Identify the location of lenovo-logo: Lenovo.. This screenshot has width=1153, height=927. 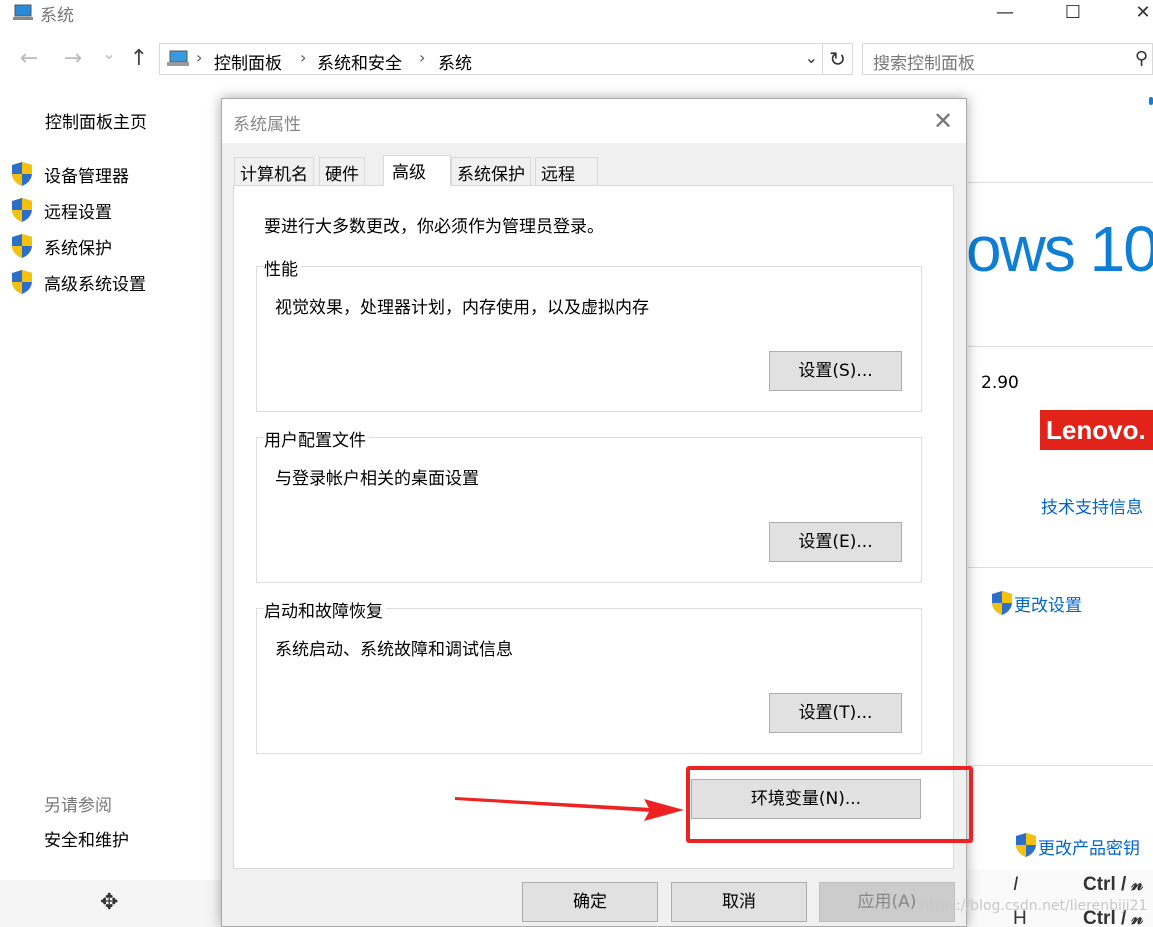
(1096, 430).